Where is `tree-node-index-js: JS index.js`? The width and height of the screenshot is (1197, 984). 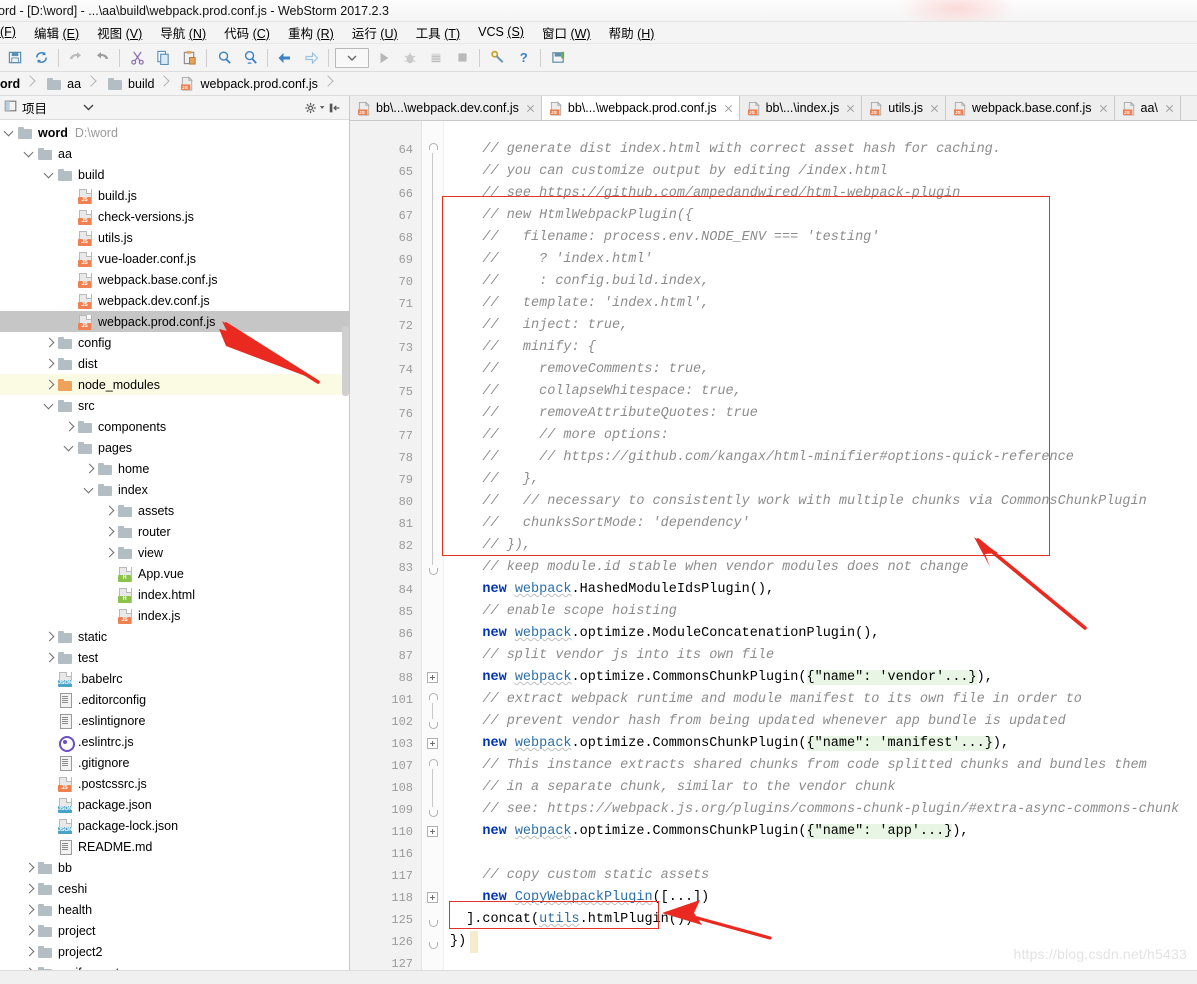
tree-node-index-js: JS index.js is located at coordinates (174, 615).